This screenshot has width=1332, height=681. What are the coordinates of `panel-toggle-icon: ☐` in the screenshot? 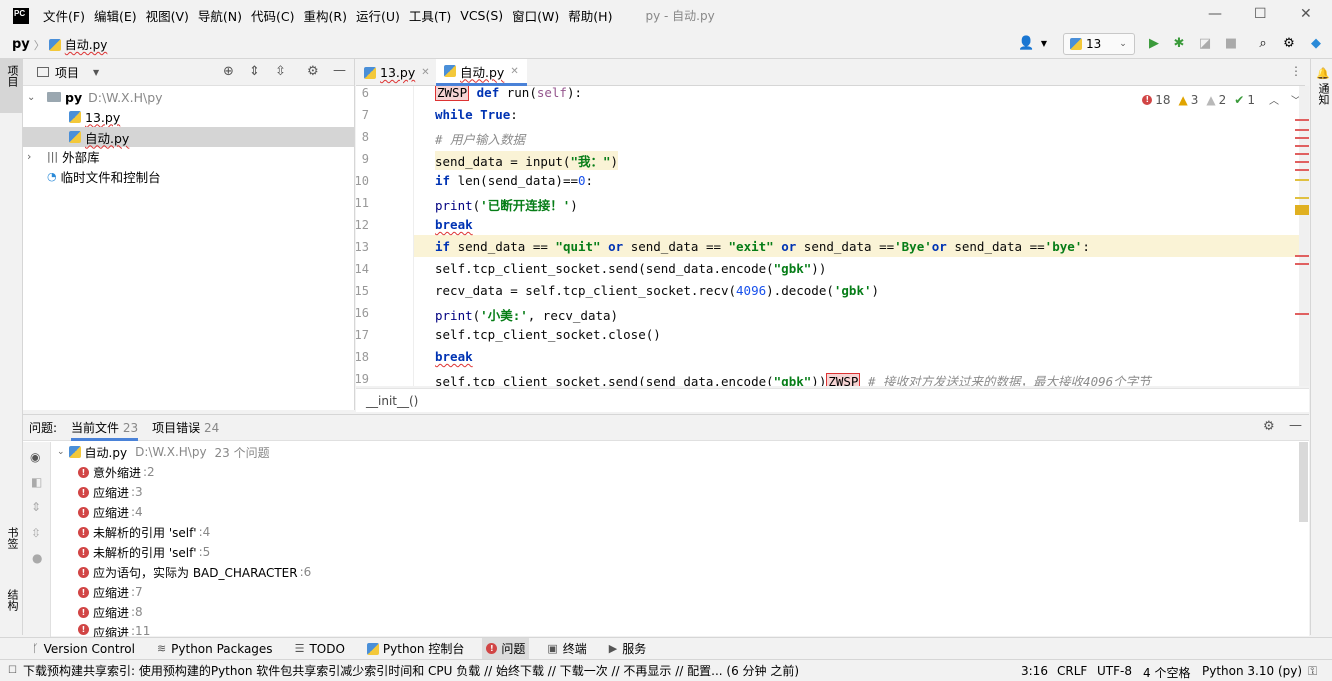 It's located at (12, 670).